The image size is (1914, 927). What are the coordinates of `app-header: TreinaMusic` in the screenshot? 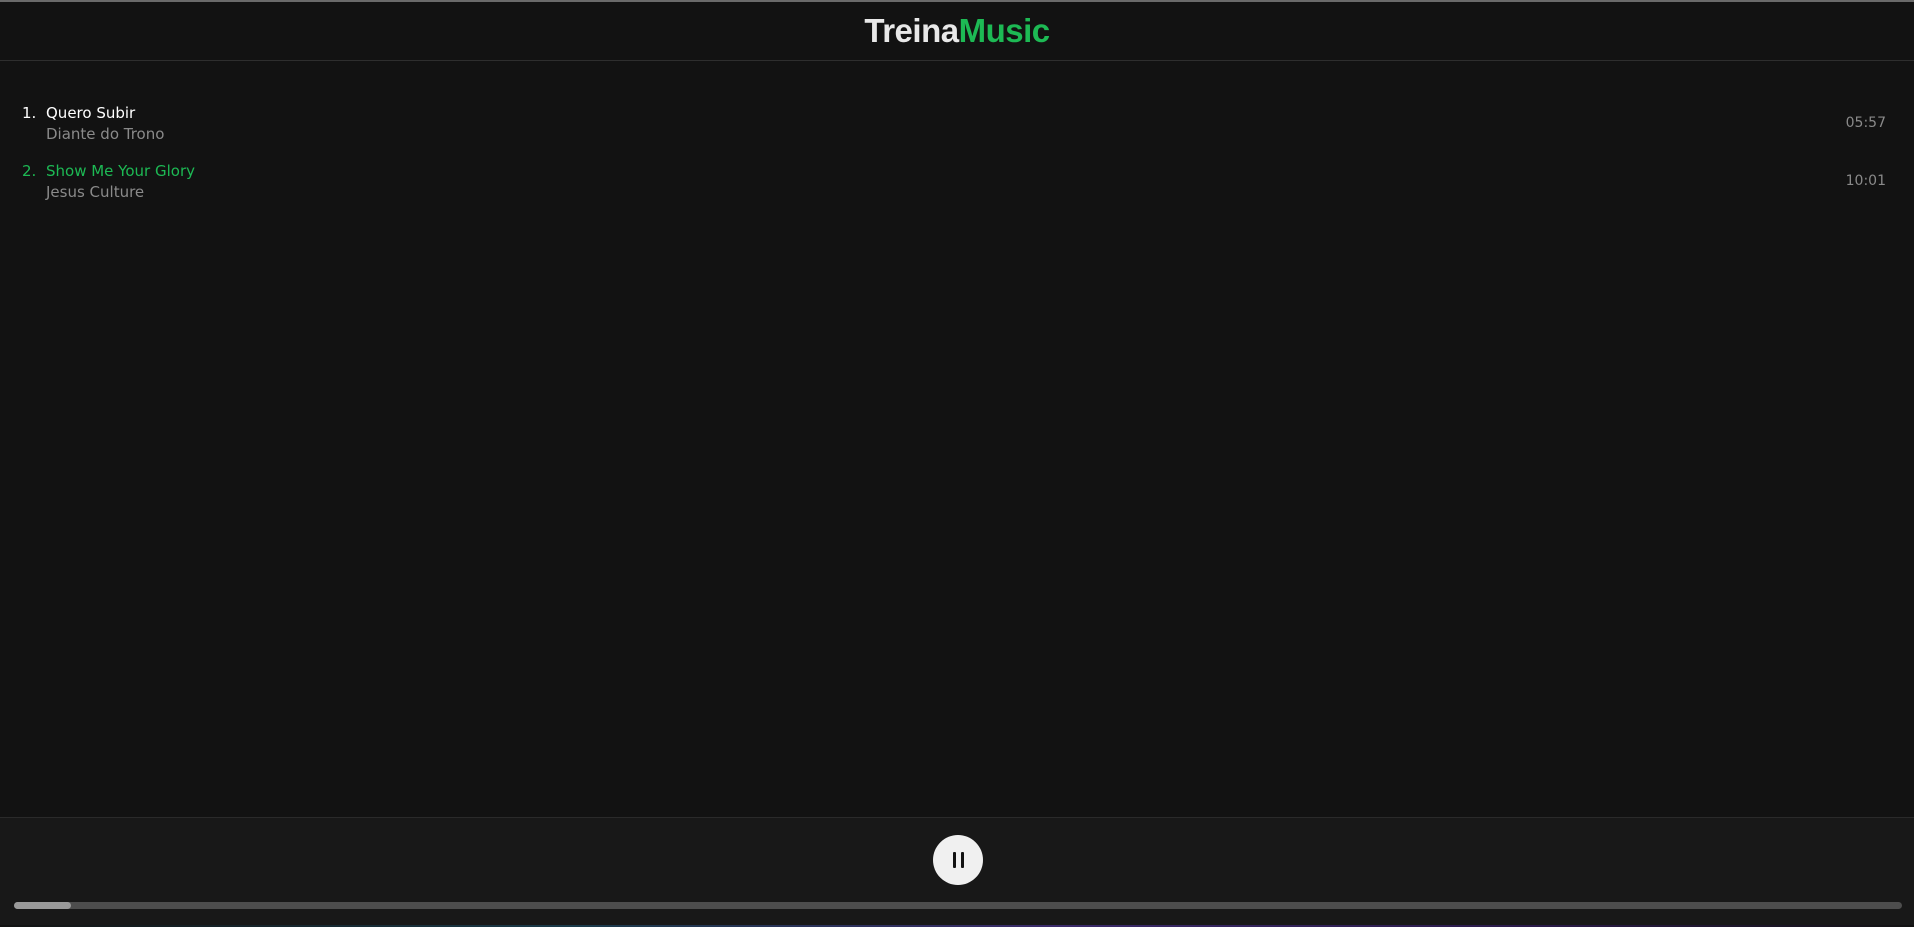 It's located at (957, 31).